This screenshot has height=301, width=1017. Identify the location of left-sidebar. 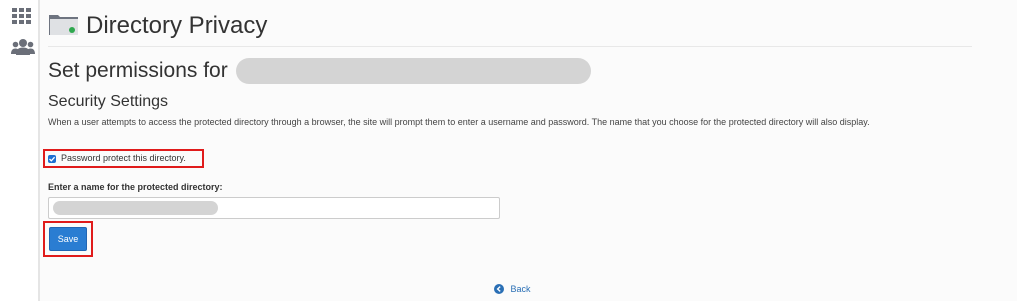
(20, 150).